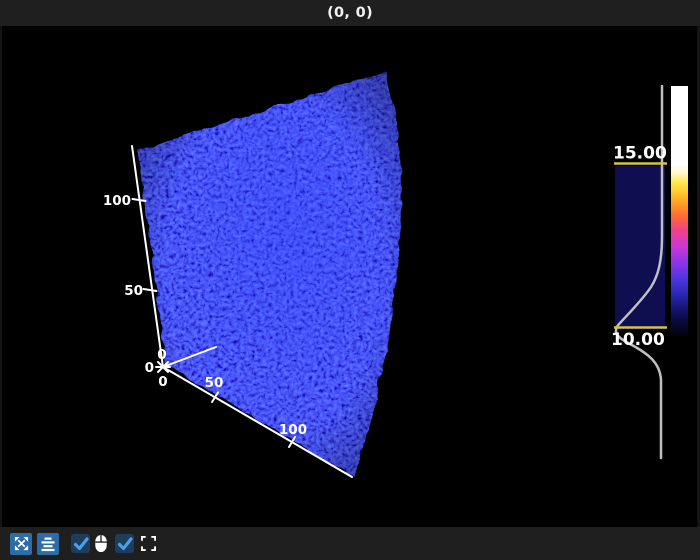 The image size is (700, 560). I want to click on bottom-toolbar, so click(350, 543).